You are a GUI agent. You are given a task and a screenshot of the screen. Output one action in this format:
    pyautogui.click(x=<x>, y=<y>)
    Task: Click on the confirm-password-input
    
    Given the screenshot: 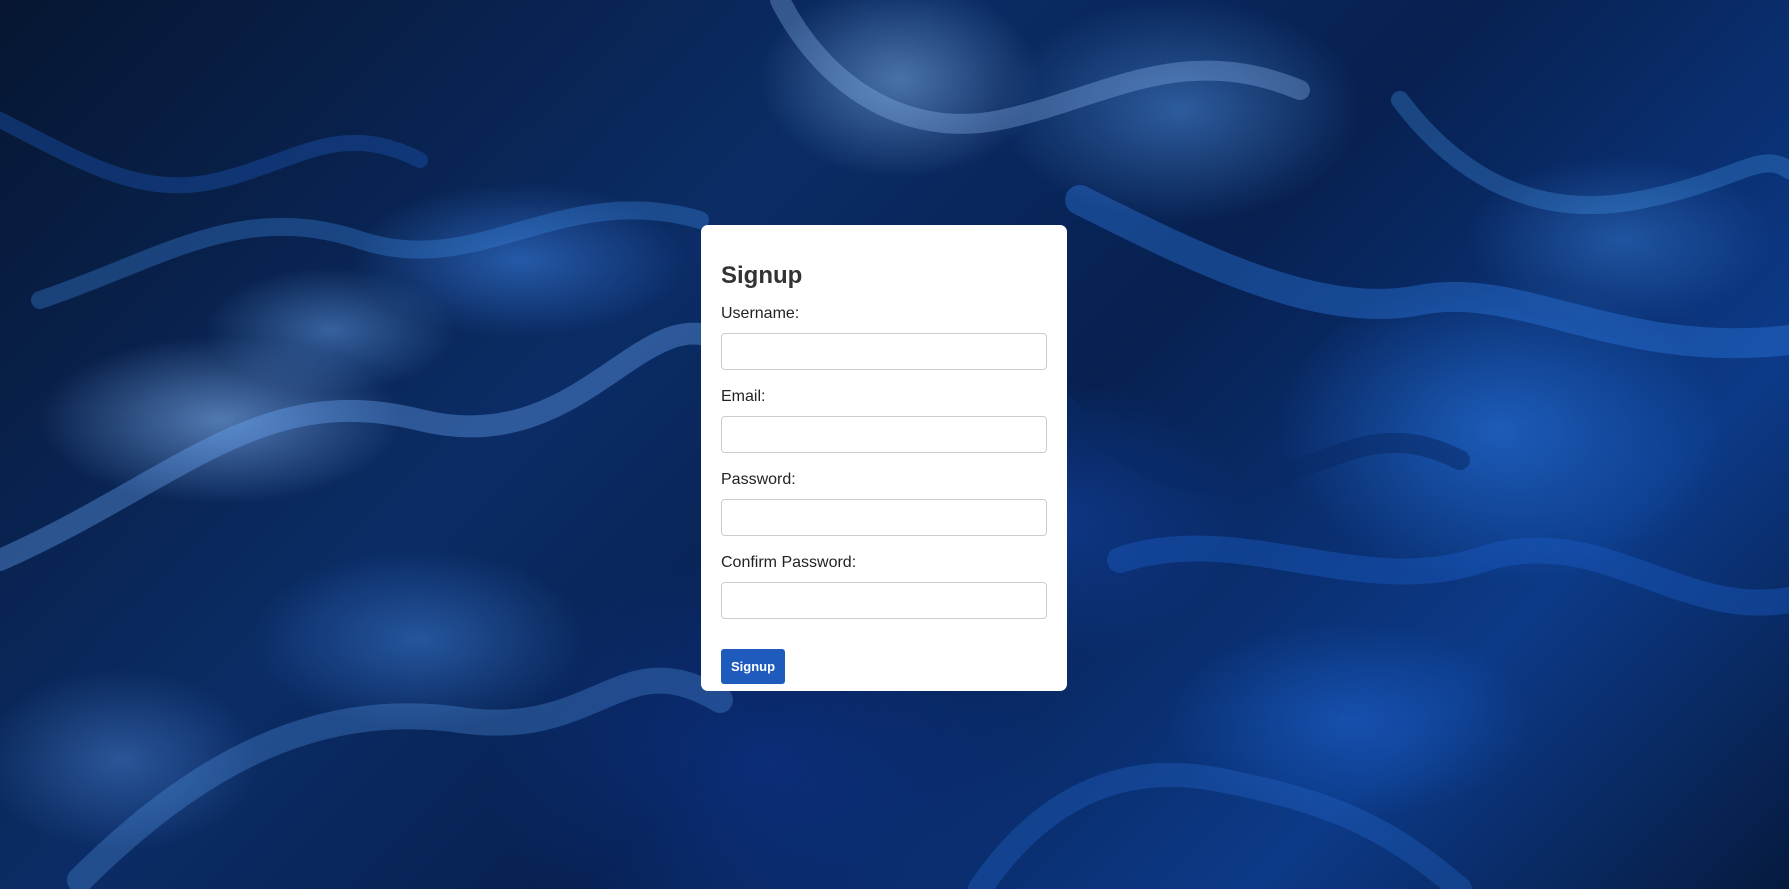 What is the action you would take?
    pyautogui.click(x=884, y=600)
    